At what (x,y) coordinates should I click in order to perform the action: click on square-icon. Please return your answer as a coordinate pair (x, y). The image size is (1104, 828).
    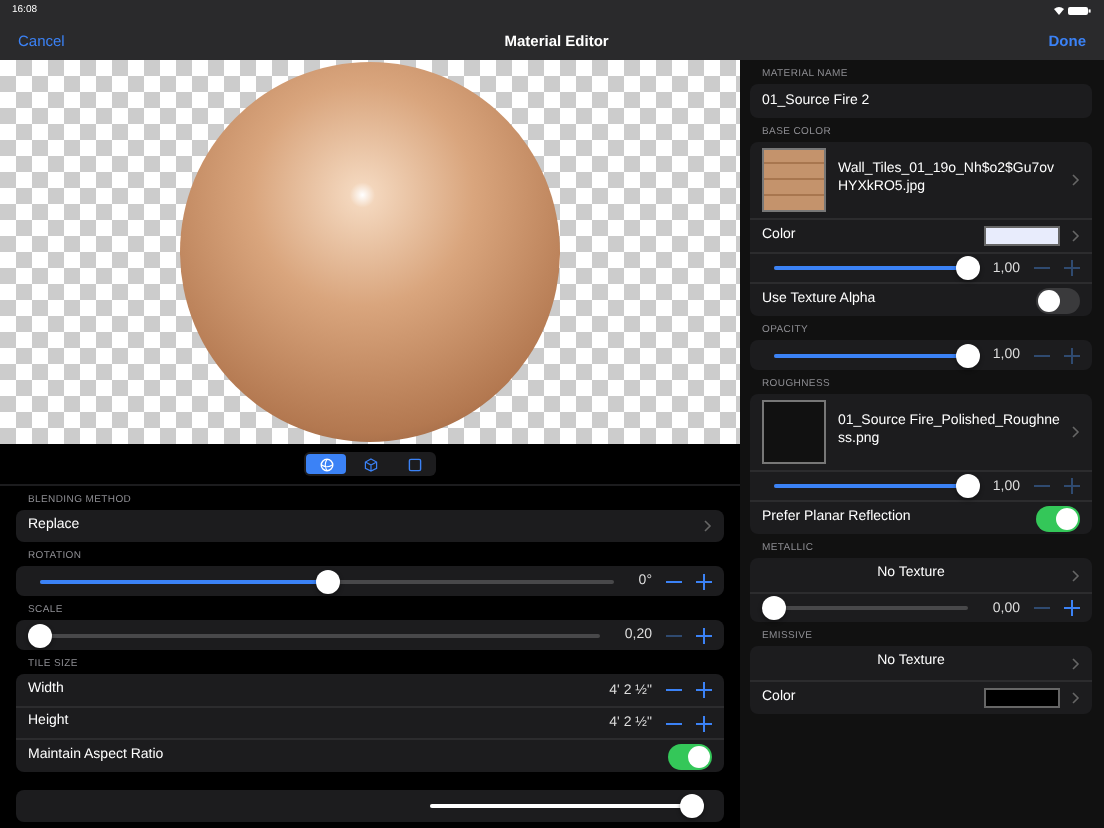
    Looking at the image, I should click on (414, 464).